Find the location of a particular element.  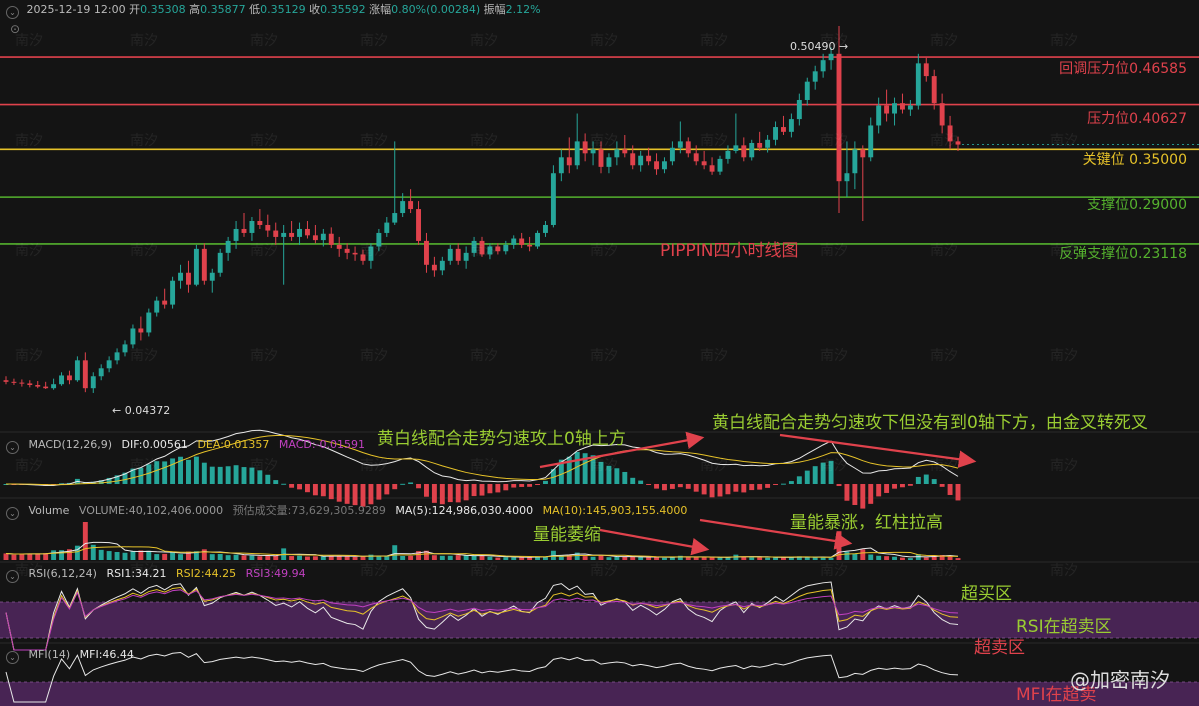

chart-title: PIPPIN四小时线图 is located at coordinates (729, 251).